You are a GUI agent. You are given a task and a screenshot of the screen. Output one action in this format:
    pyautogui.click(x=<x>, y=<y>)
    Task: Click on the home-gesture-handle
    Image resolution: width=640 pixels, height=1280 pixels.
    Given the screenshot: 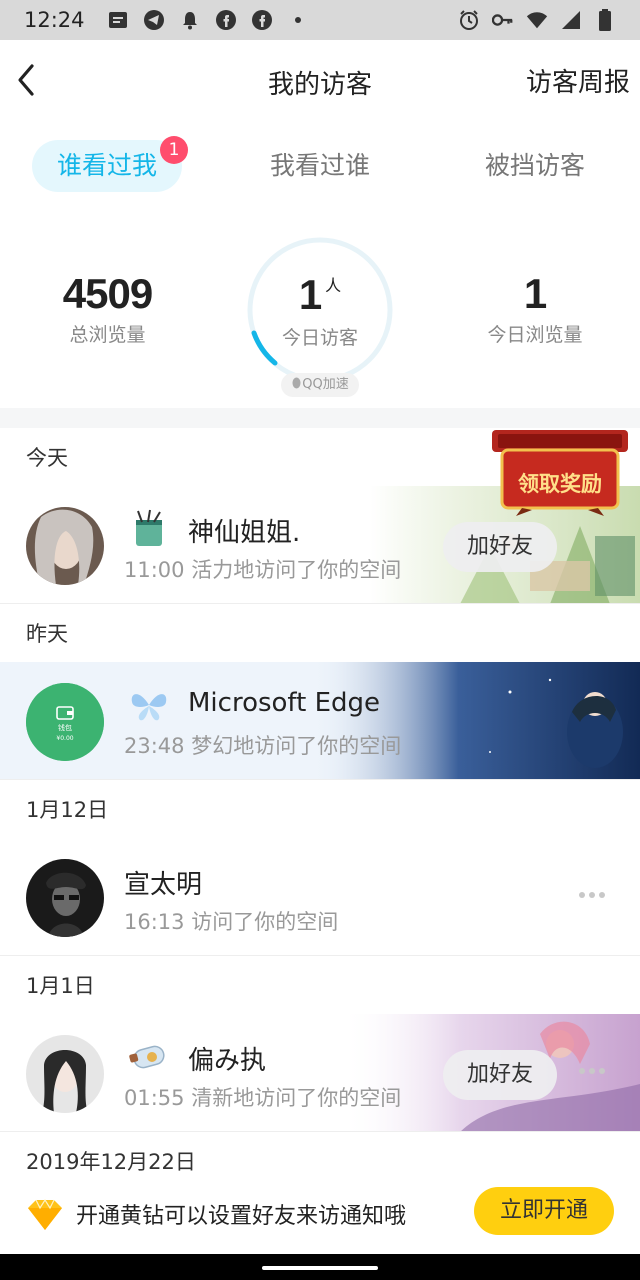 What is the action you would take?
    pyautogui.click(x=320, y=1268)
    